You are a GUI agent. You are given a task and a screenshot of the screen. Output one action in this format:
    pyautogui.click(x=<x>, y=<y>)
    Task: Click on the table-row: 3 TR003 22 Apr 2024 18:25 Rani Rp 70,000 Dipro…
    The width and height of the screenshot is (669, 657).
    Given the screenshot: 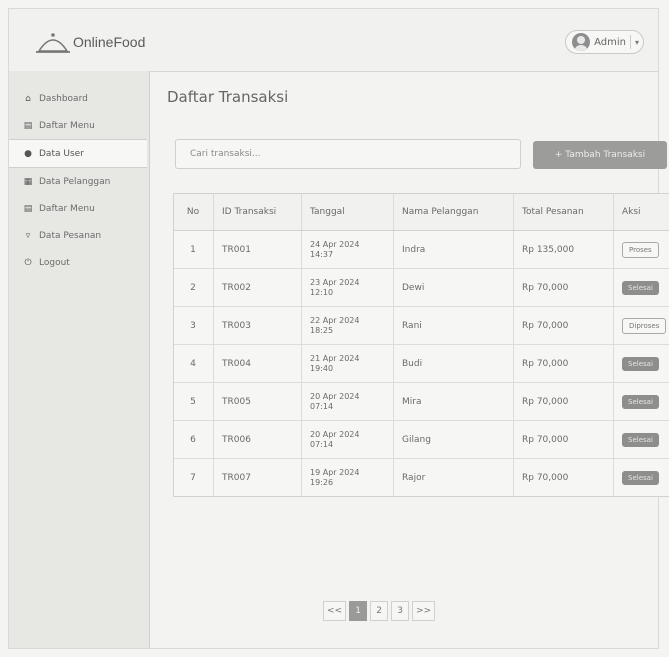 What is the action you would take?
    pyautogui.click(x=421, y=325)
    